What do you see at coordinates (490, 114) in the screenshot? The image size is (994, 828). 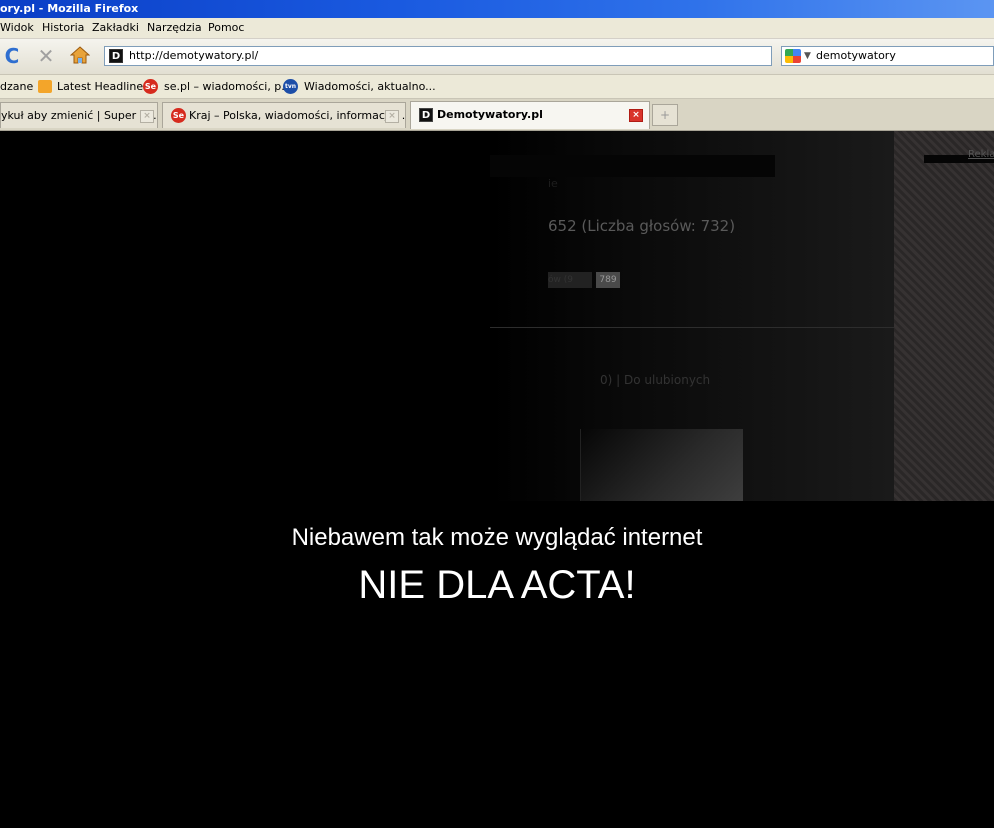 I see `tab-label: Demotywatory.pl` at bounding box center [490, 114].